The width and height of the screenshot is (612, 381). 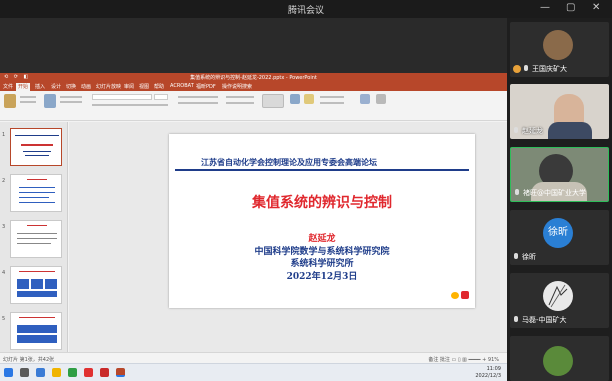 What do you see at coordinates (71, 97) in the screenshot?
I see `ribbon-layout` at bounding box center [71, 97].